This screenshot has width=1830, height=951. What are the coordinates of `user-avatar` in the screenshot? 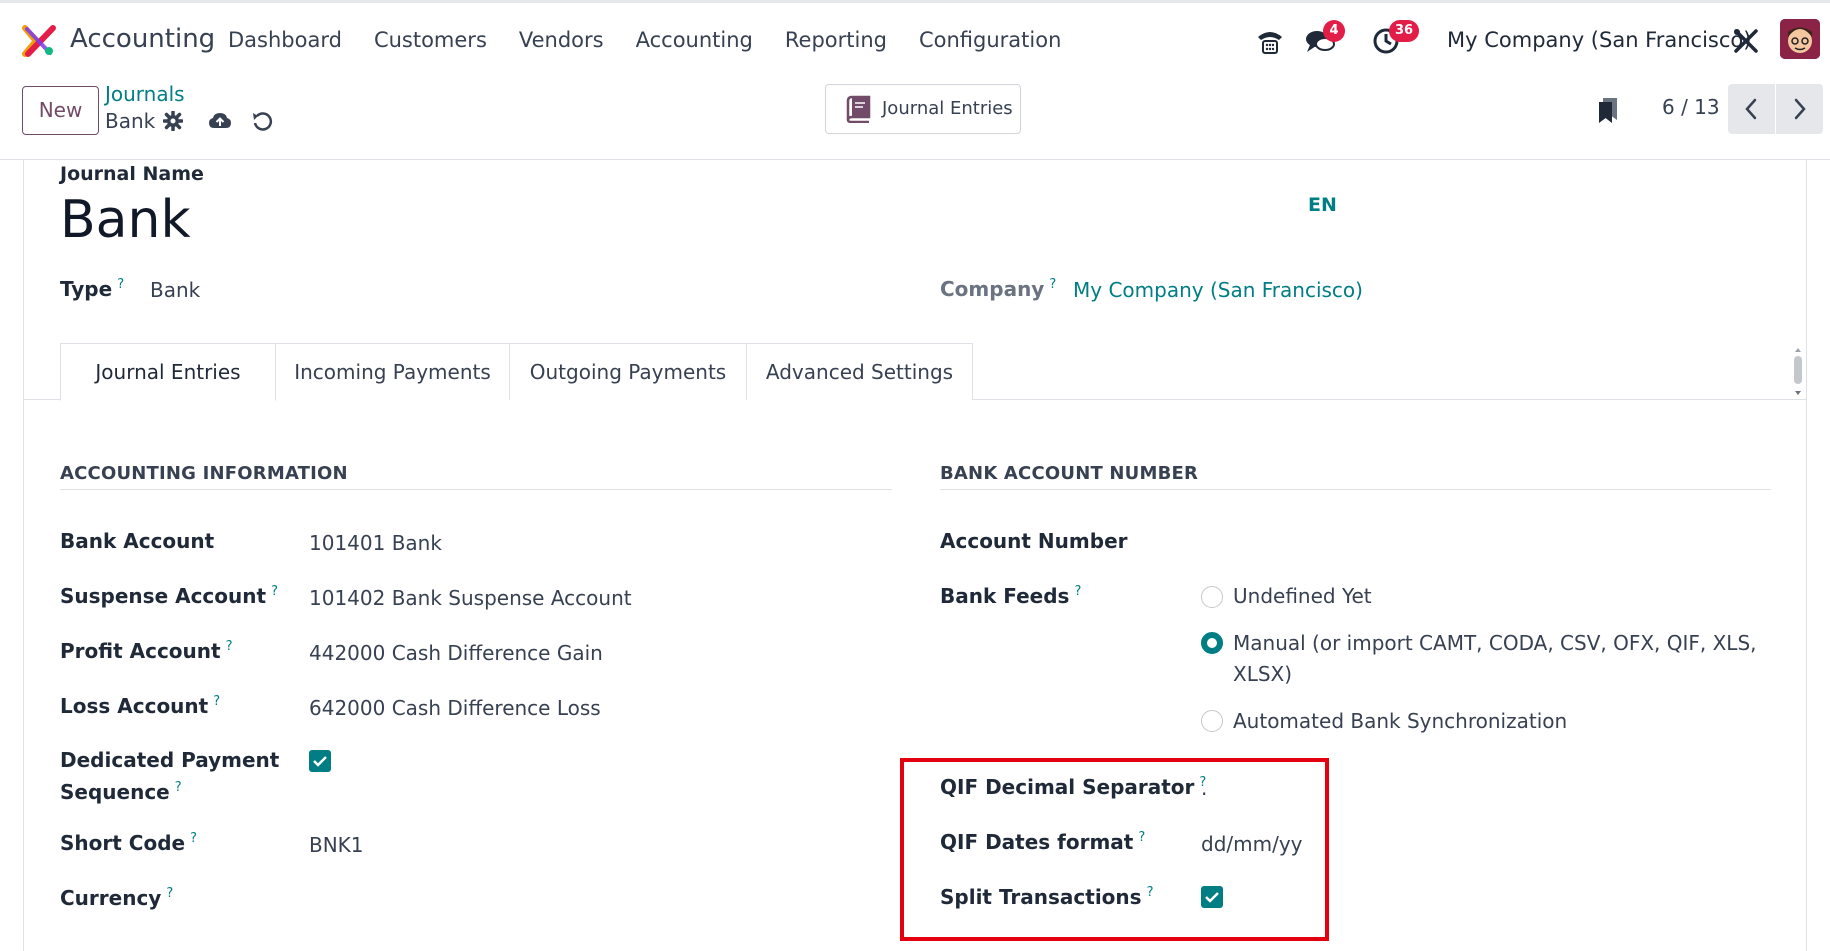 It's located at (1800, 39).